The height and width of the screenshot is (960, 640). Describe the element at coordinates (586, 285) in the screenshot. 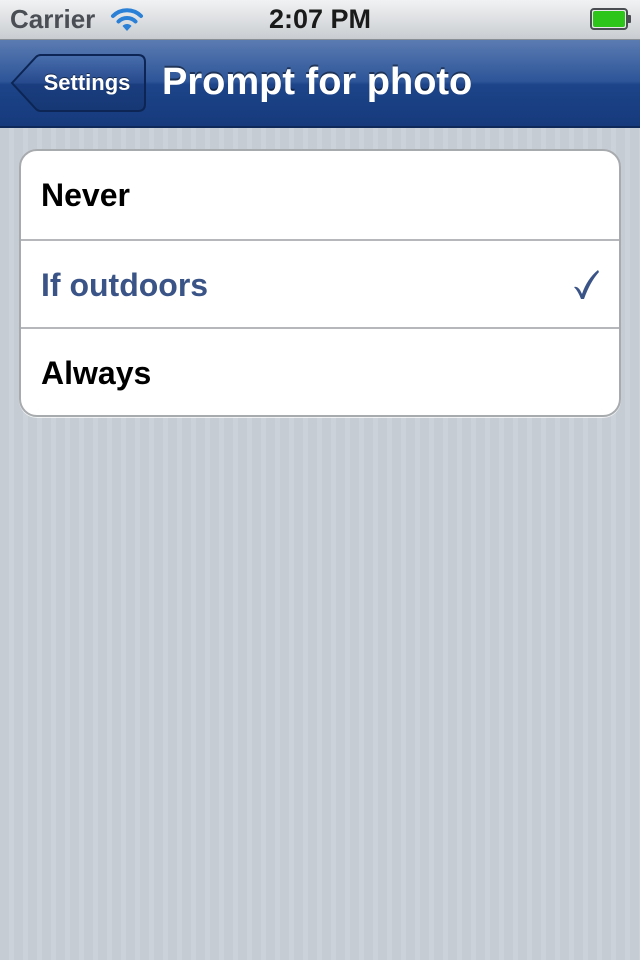

I see `checkmark-icon` at that location.